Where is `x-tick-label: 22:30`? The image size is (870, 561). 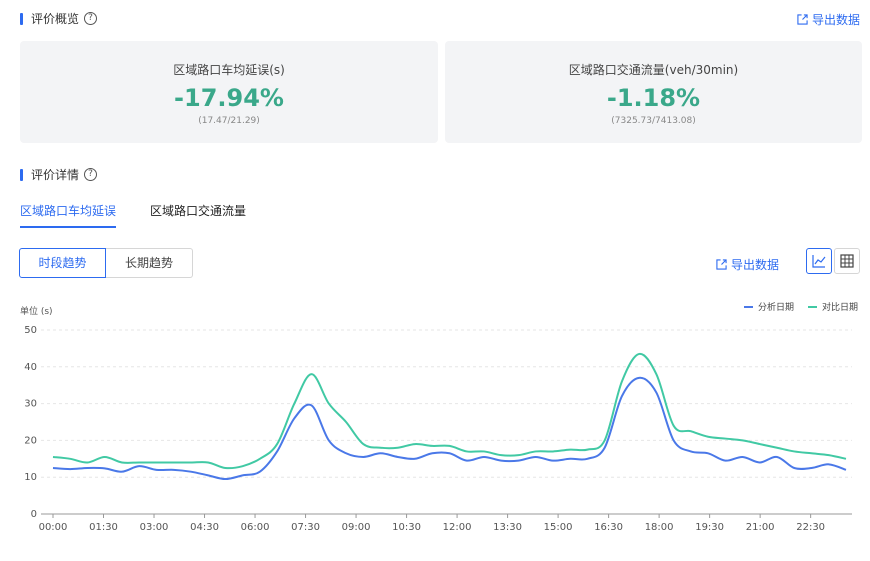 x-tick-label: 22:30 is located at coordinates (810, 527).